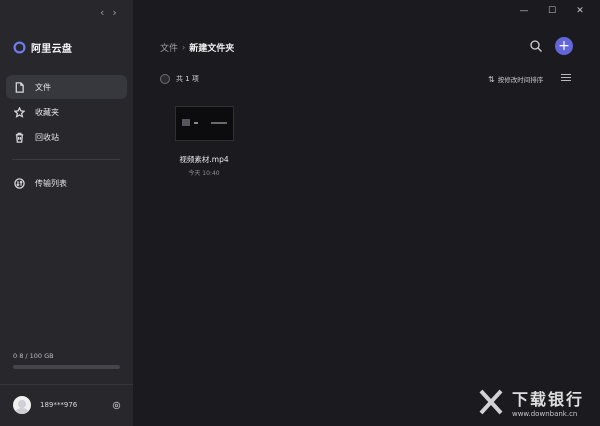 This screenshot has height=426, width=600. Describe the element at coordinates (491, 79) in the screenshot. I see `sort-icon: ⇅` at that location.